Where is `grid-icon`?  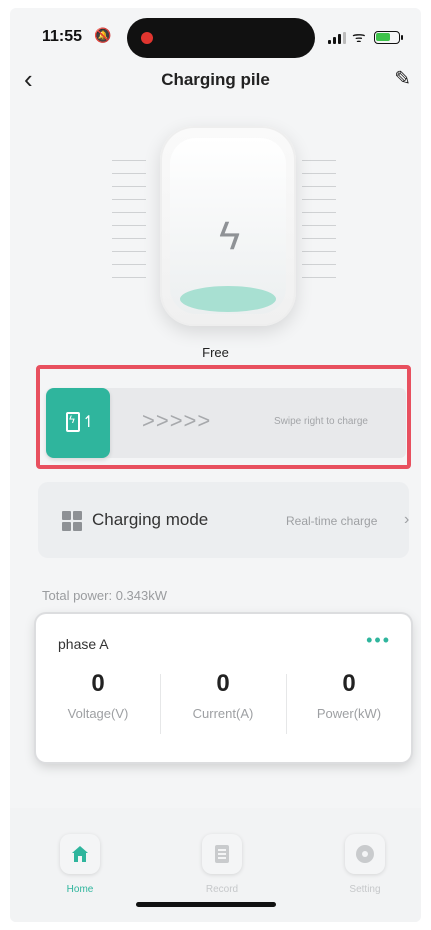
grid-icon is located at coordinates (72, 521).